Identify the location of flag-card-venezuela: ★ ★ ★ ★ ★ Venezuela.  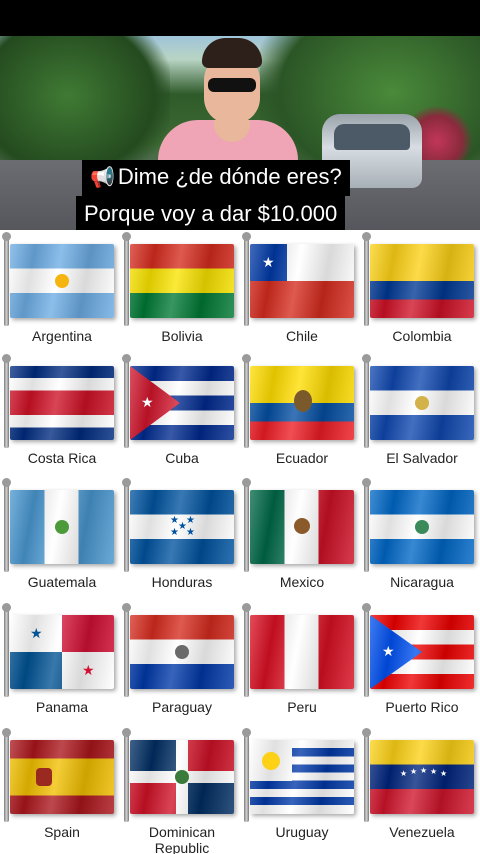
(420, 791).